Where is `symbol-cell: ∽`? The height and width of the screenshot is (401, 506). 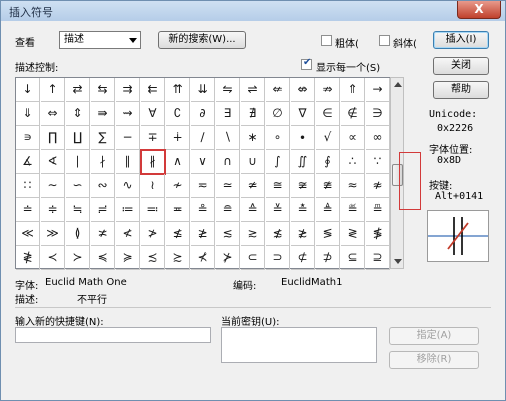
symbol-cell: ∽ is located at coordinates (78, 186).